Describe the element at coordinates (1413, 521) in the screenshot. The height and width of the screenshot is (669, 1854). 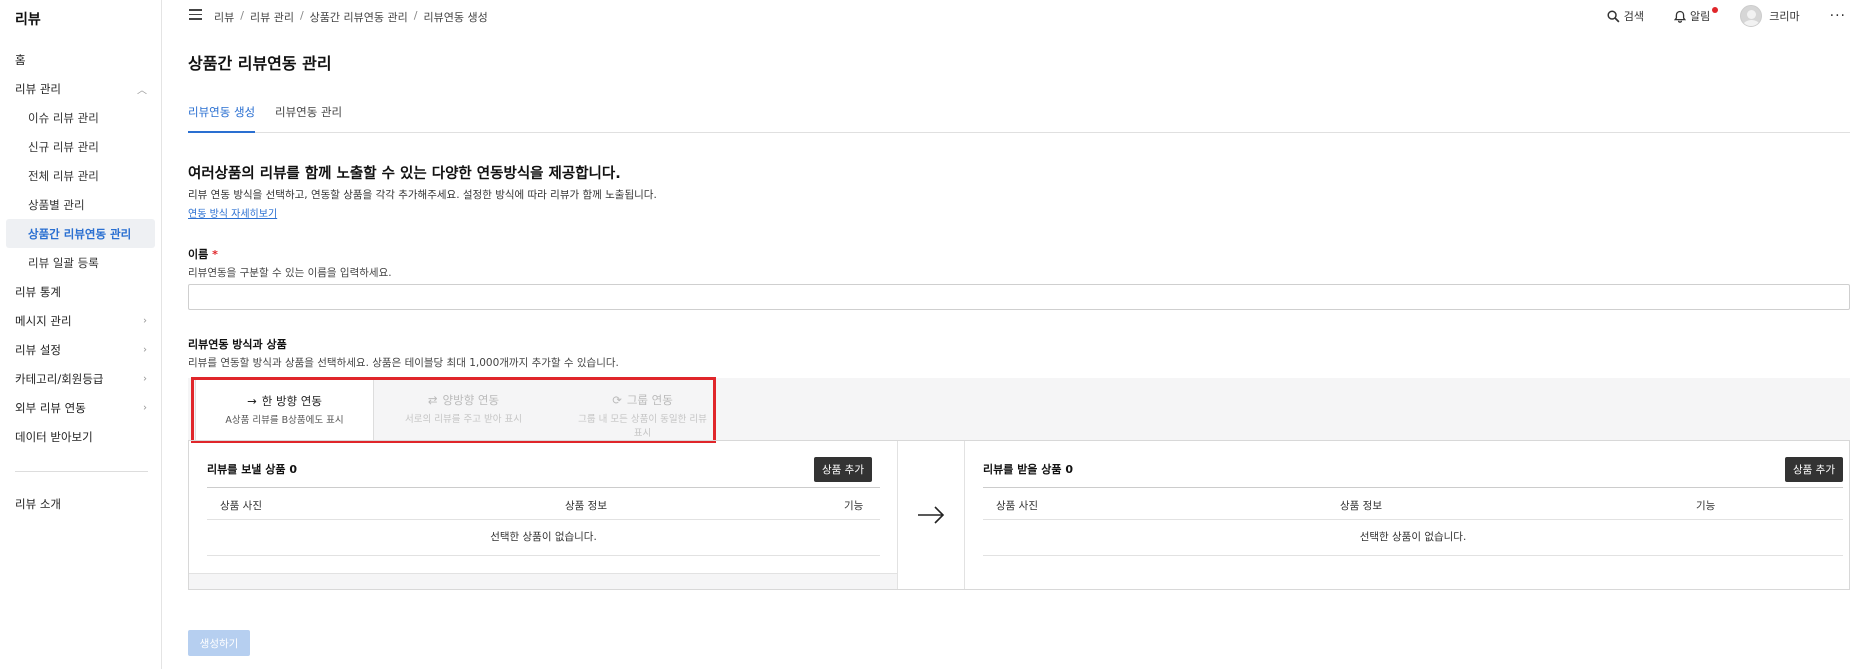
I see `receiver-product-table: 상품 사진 상품 정보 기능 선택한 상품이 없습니다.` at that location.